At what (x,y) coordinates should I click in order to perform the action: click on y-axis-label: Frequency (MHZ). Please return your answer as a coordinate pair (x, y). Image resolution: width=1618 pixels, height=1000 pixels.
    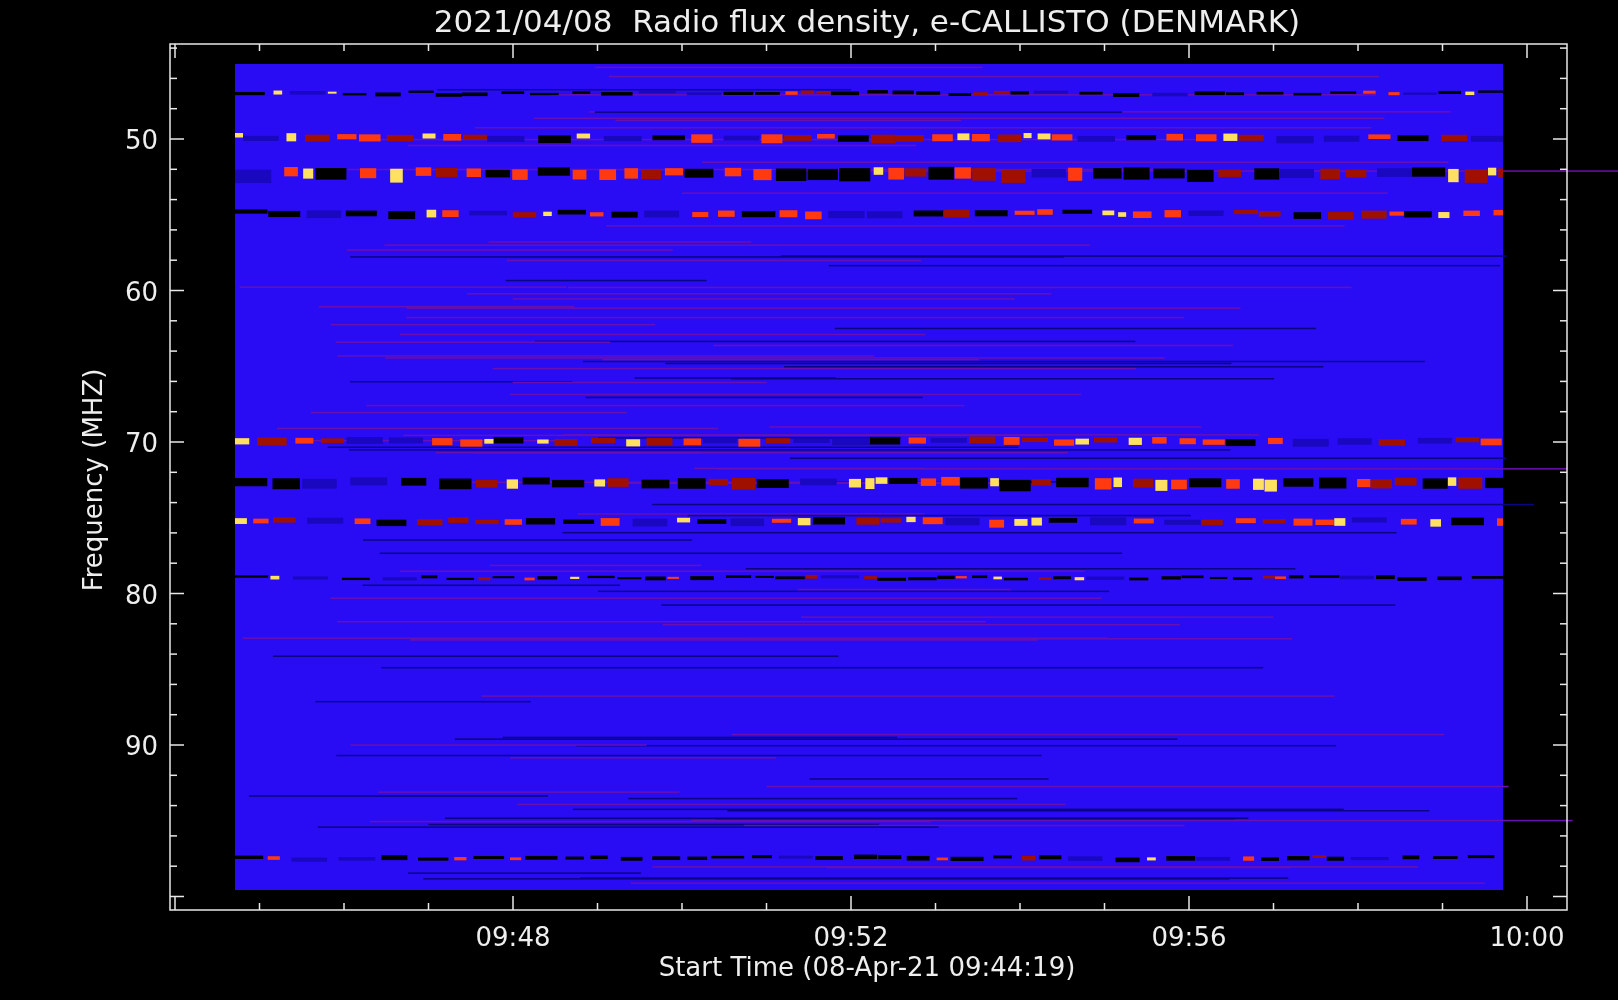
    Looking at the image, I should click on (93, 480).